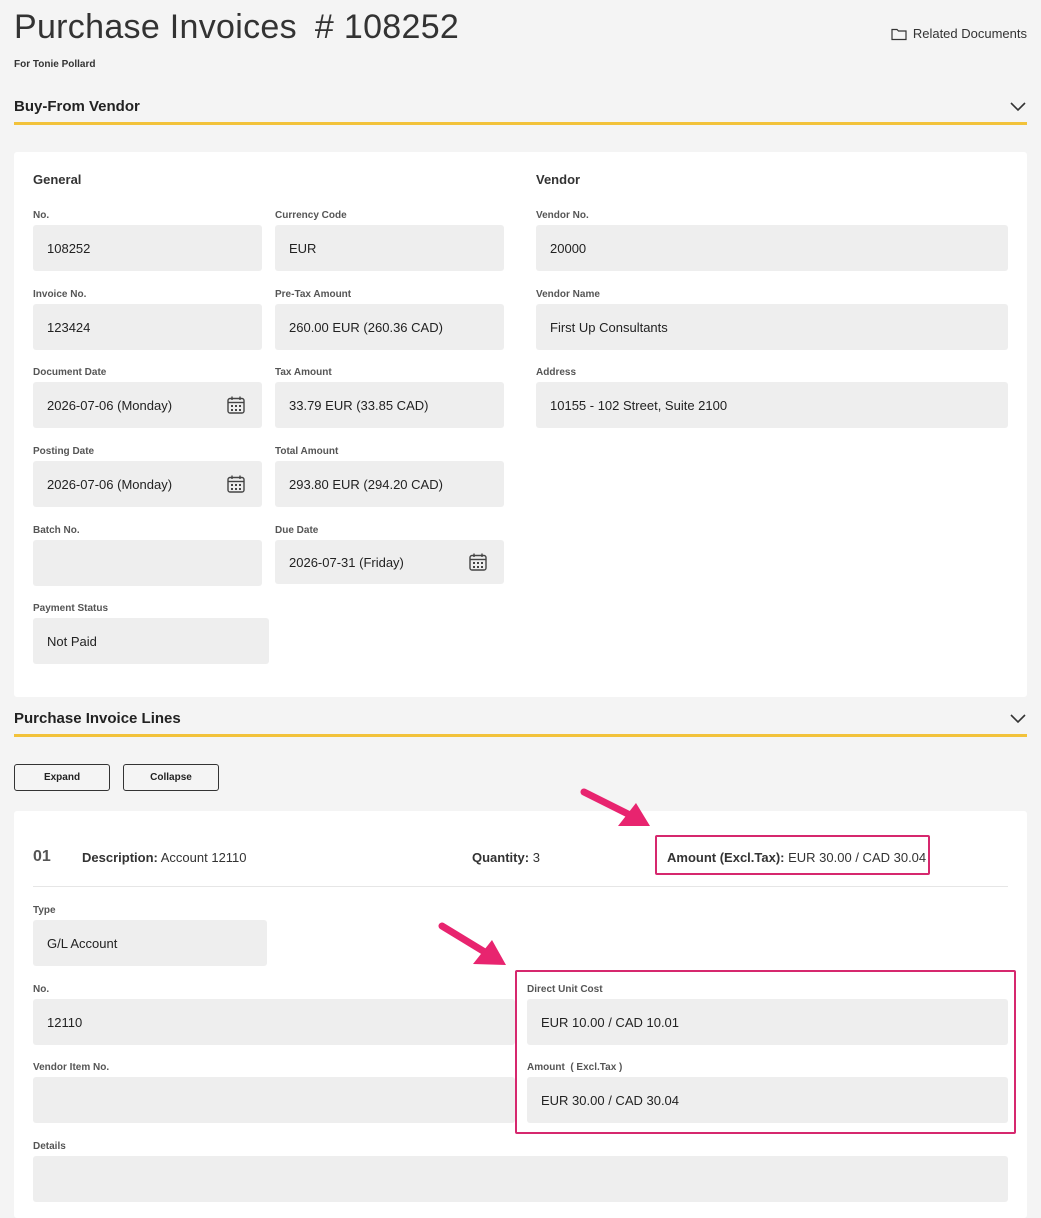  I want to click on line-no-label: No., so click(41, 989).